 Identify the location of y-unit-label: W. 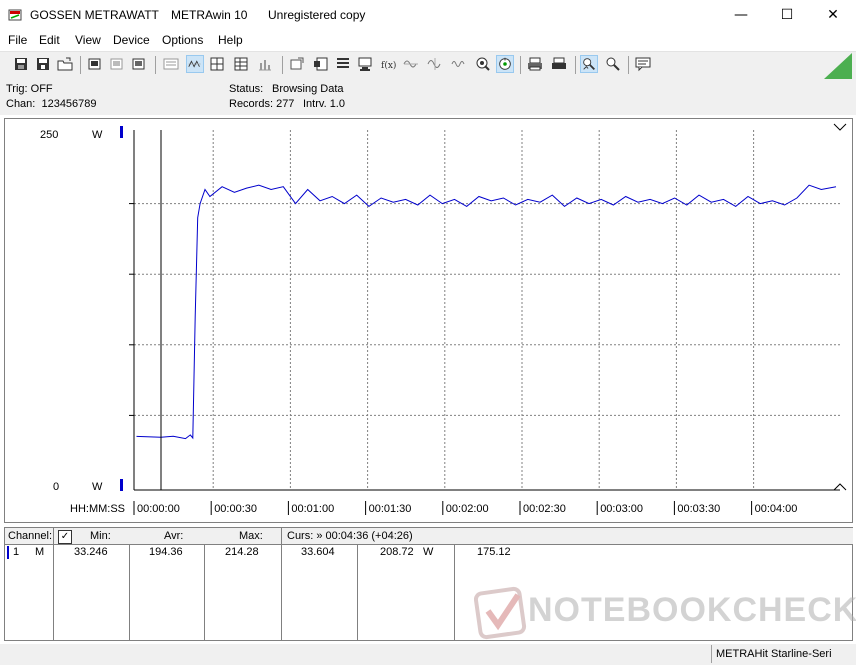
(97, 135).